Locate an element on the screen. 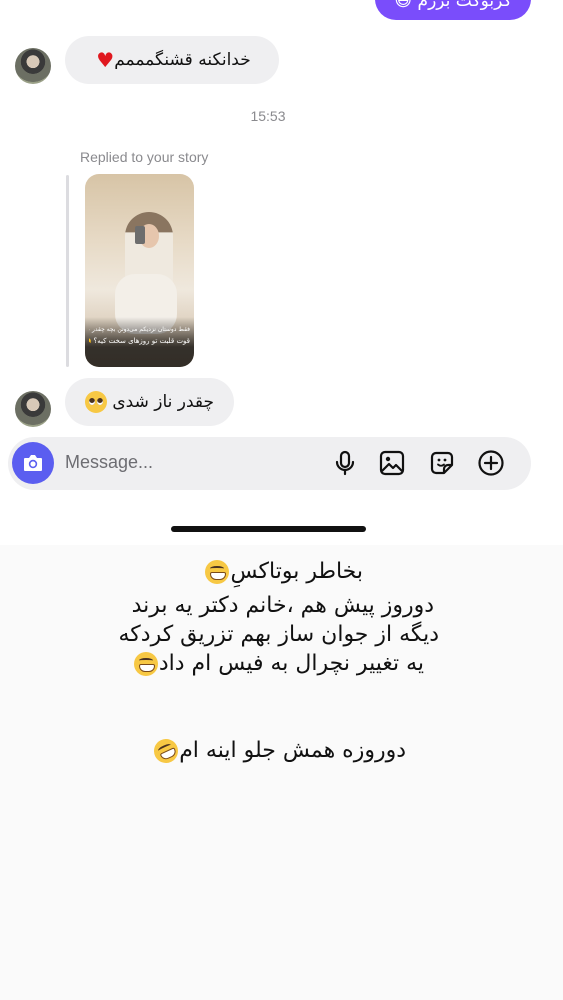 The width and height of the screenshot is (563, 1000). received-message-bubble: چقدر ناز شدی is located at coordinates (149, 402).